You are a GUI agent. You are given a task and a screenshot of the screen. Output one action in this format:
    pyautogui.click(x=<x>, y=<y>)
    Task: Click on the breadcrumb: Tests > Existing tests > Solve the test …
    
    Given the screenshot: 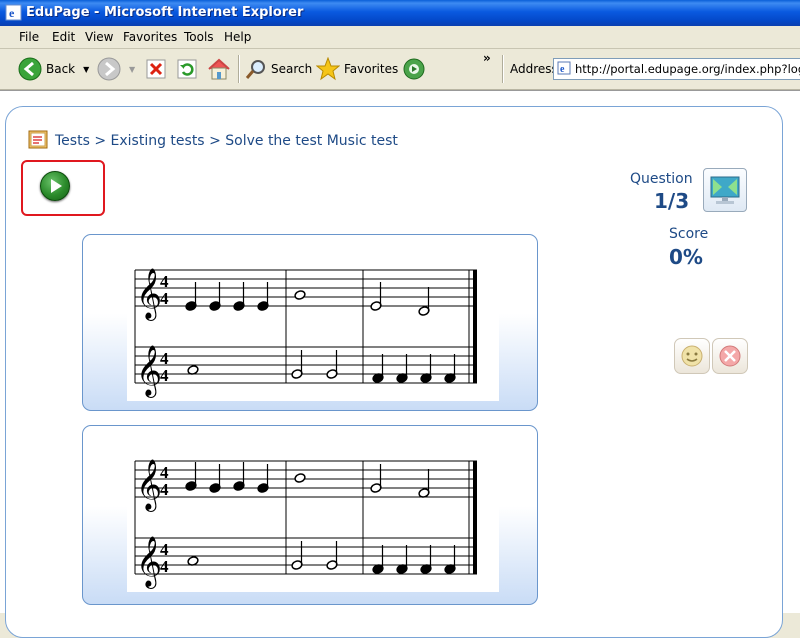 What is the action you would take?
    pyautogui.click(x=226, y=141)
    